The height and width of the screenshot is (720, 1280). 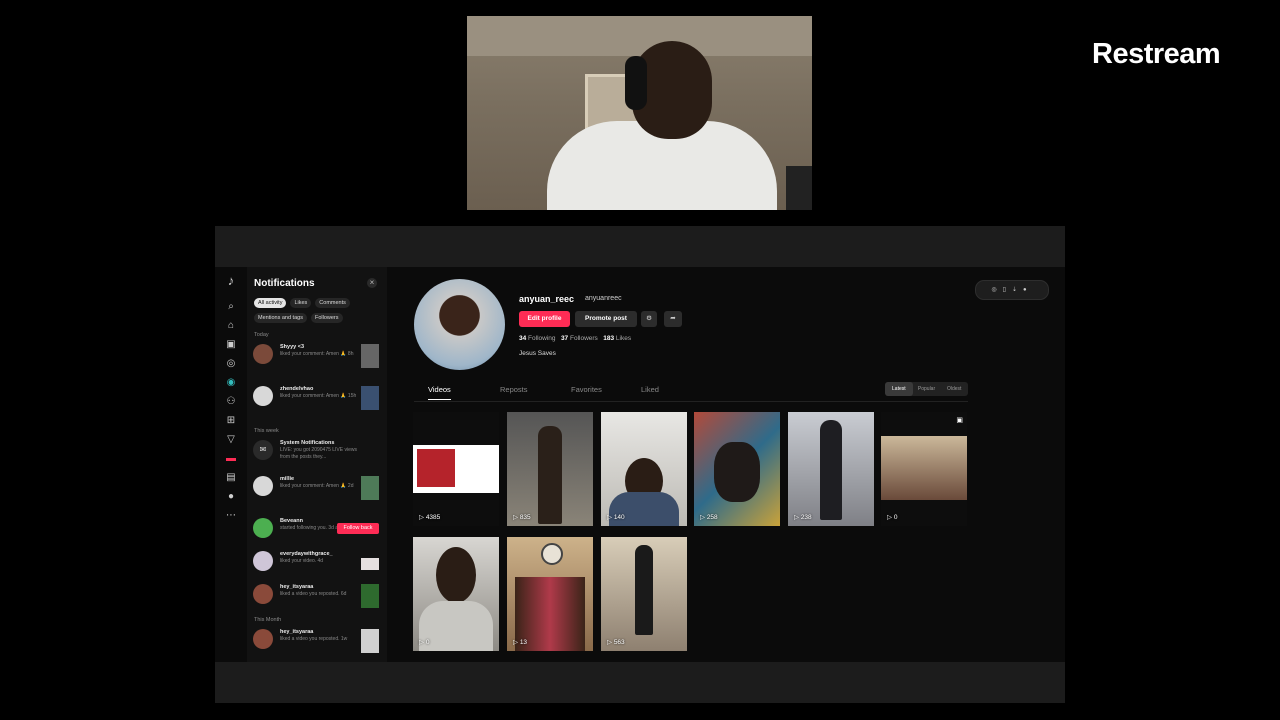 What do you see at coordinates (316, 564) in the screenshot?
I see `notification-item: everydaywithgrace_ liked your video. 4d` at bounding box center [316, 564].